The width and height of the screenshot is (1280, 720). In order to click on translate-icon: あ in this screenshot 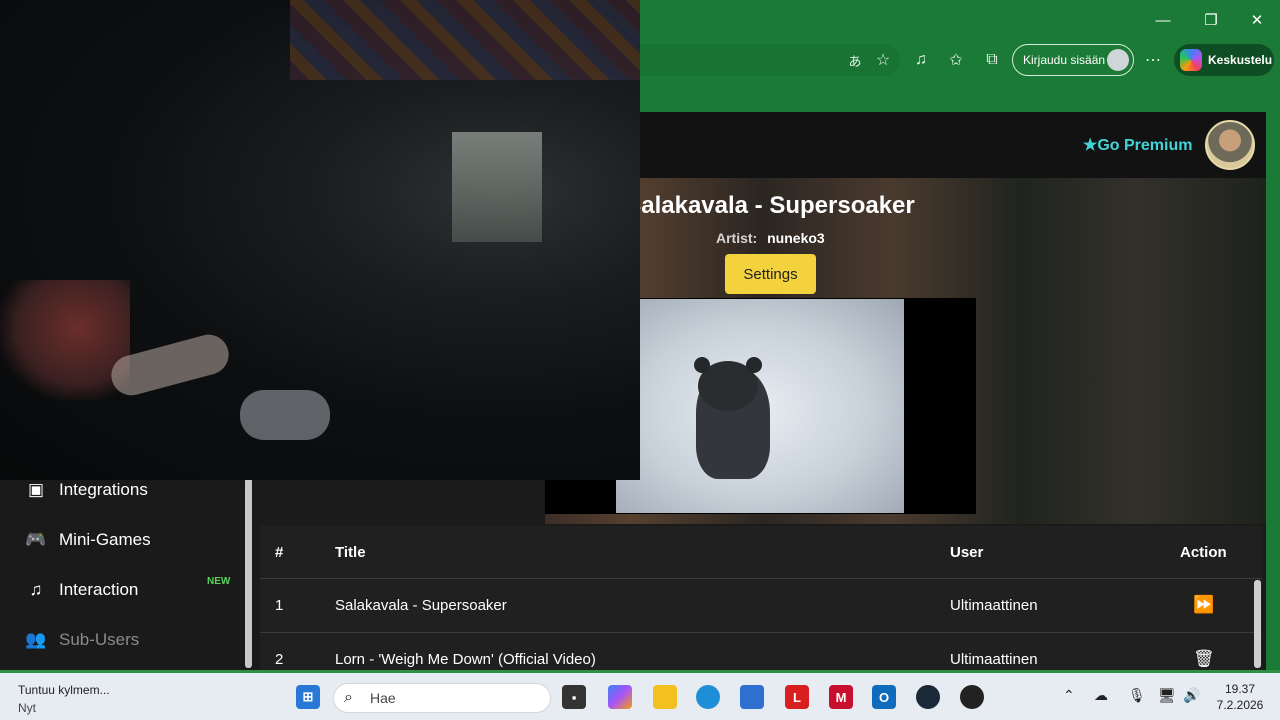, I will do `click(855, 60)`.